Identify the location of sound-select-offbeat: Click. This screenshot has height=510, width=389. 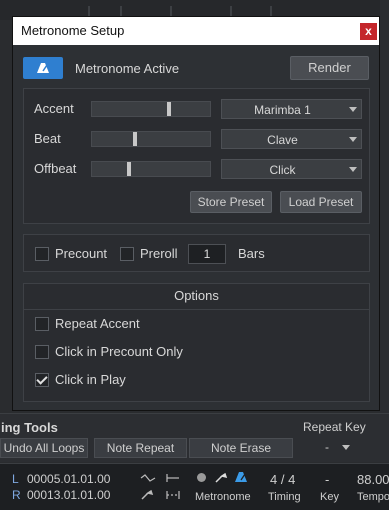
(291, 169).